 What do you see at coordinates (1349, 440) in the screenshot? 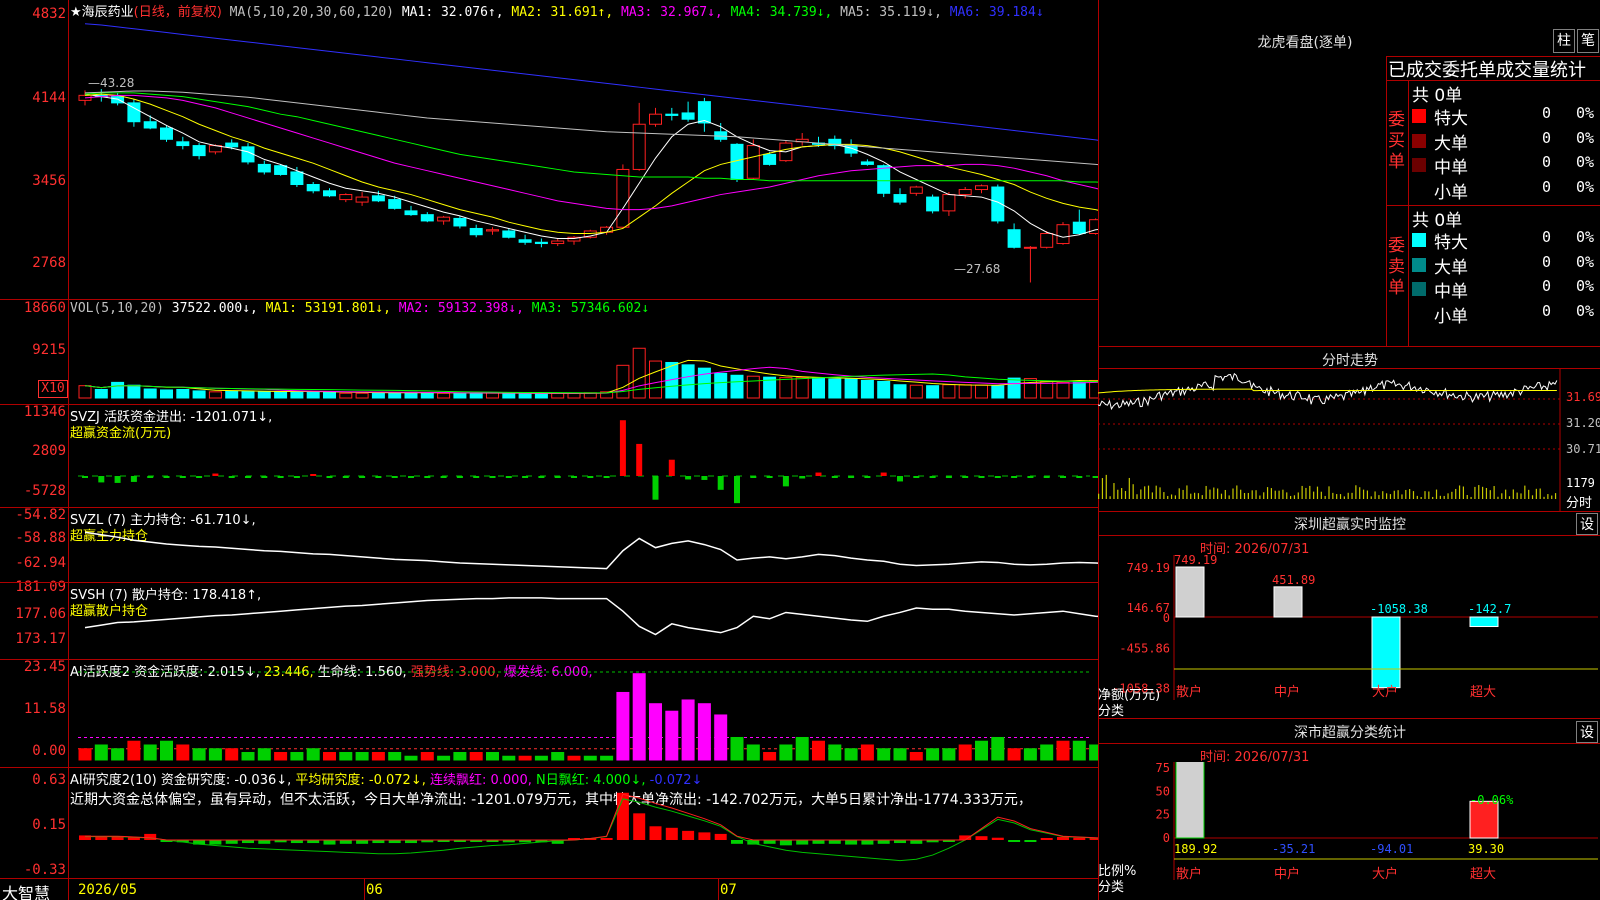
I see `intraday-chart` at bounding box center [1349, 440].